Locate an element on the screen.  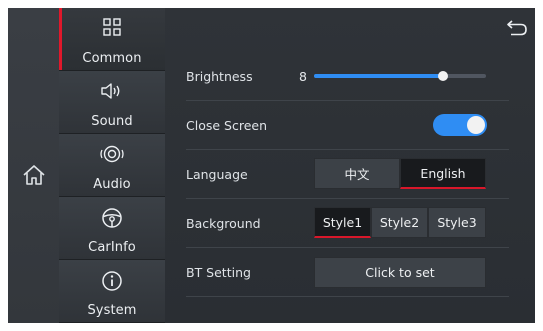
bt-setting-button: Click to set is located at coordinates (400, 272).